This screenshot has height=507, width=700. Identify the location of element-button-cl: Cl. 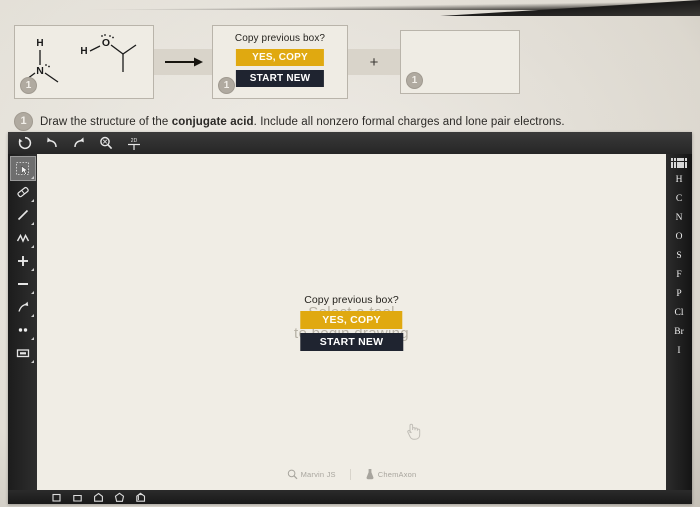
(679, 313).